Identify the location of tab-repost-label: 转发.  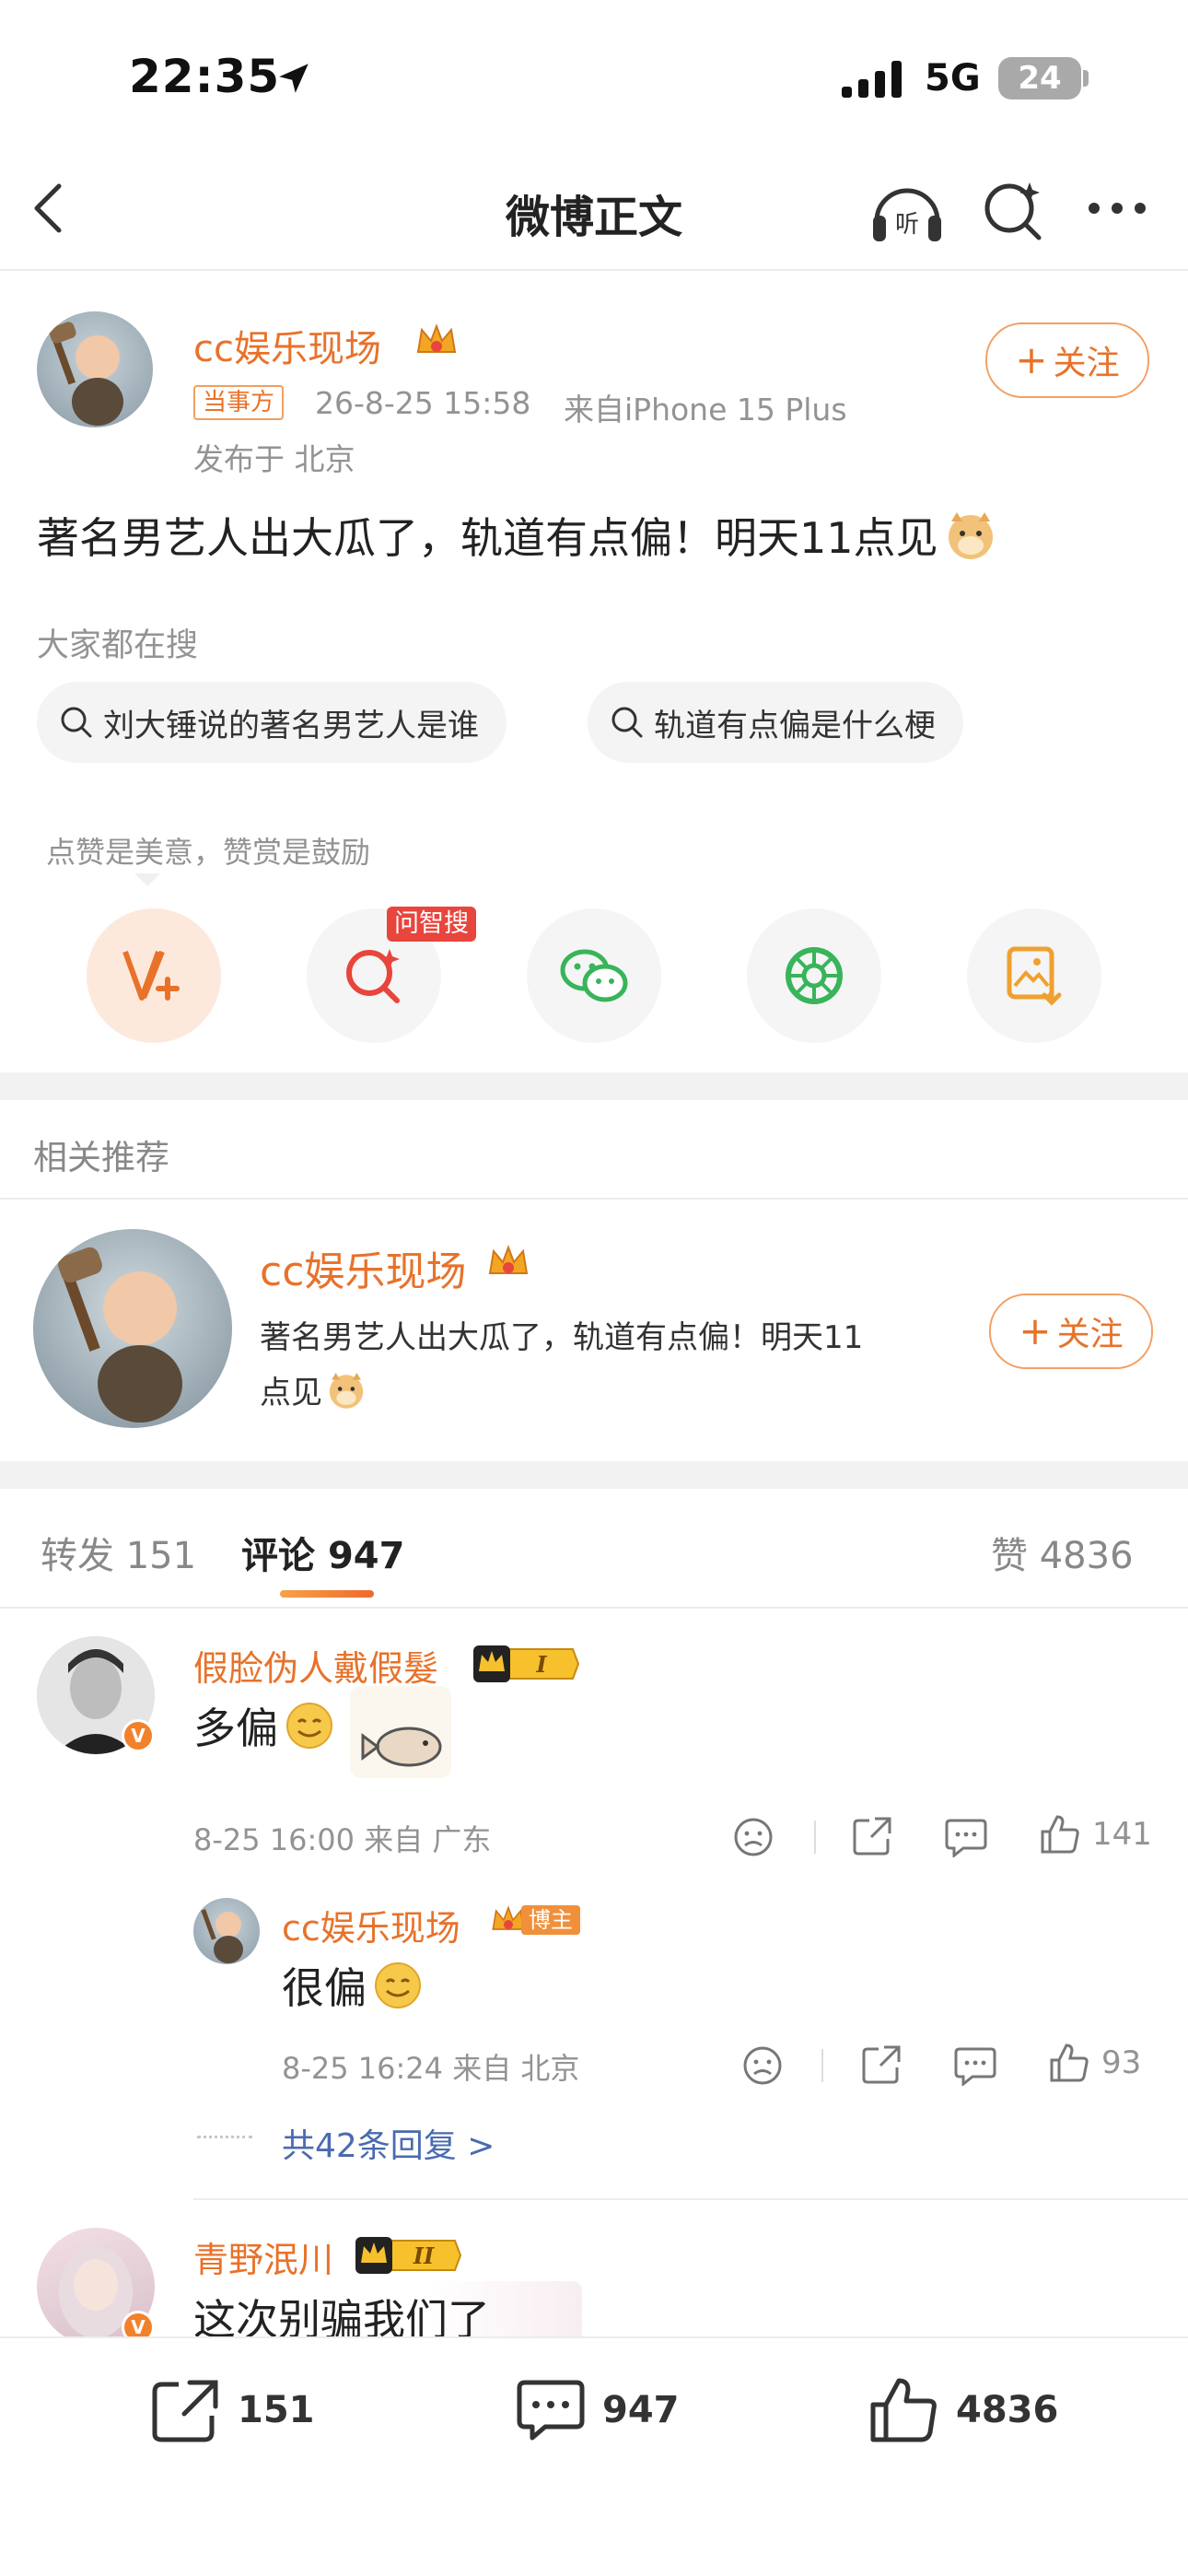
(77, 1556).